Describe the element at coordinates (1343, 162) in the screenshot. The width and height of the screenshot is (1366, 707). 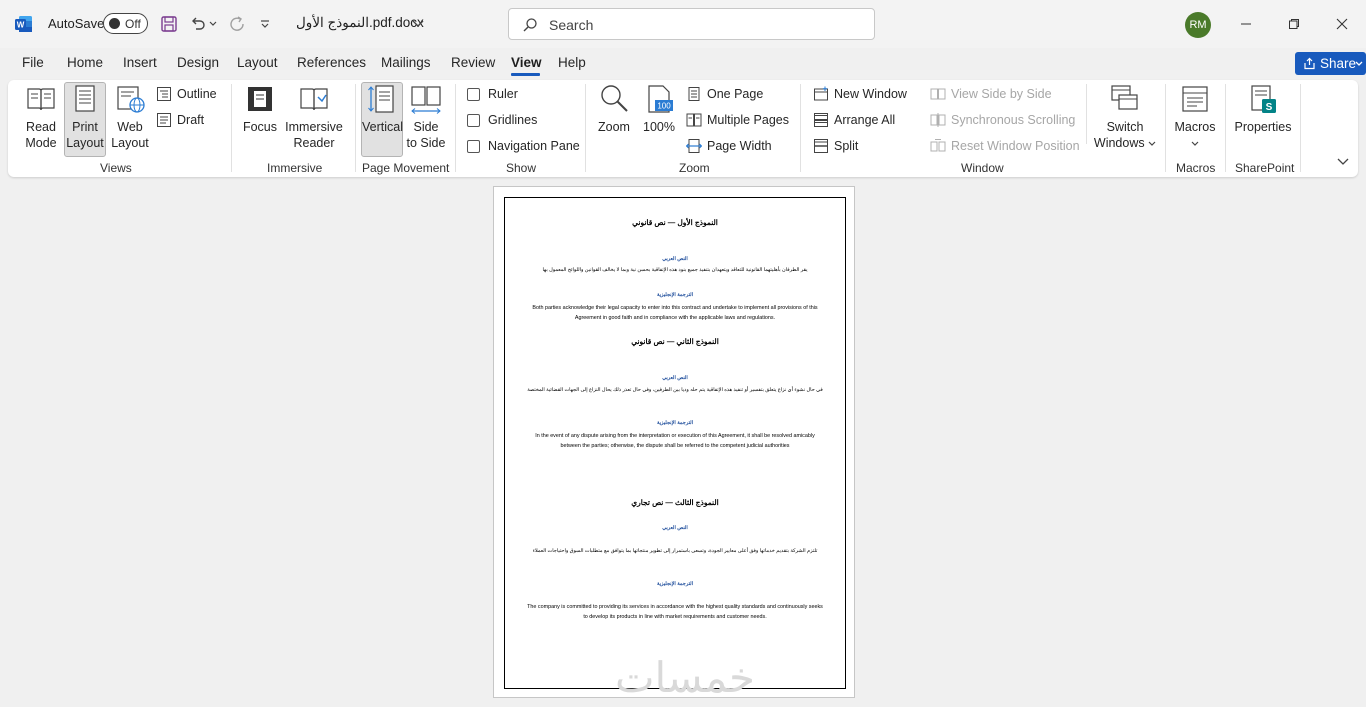
I see `collapse-ribbon-chevron-icon` at that location.